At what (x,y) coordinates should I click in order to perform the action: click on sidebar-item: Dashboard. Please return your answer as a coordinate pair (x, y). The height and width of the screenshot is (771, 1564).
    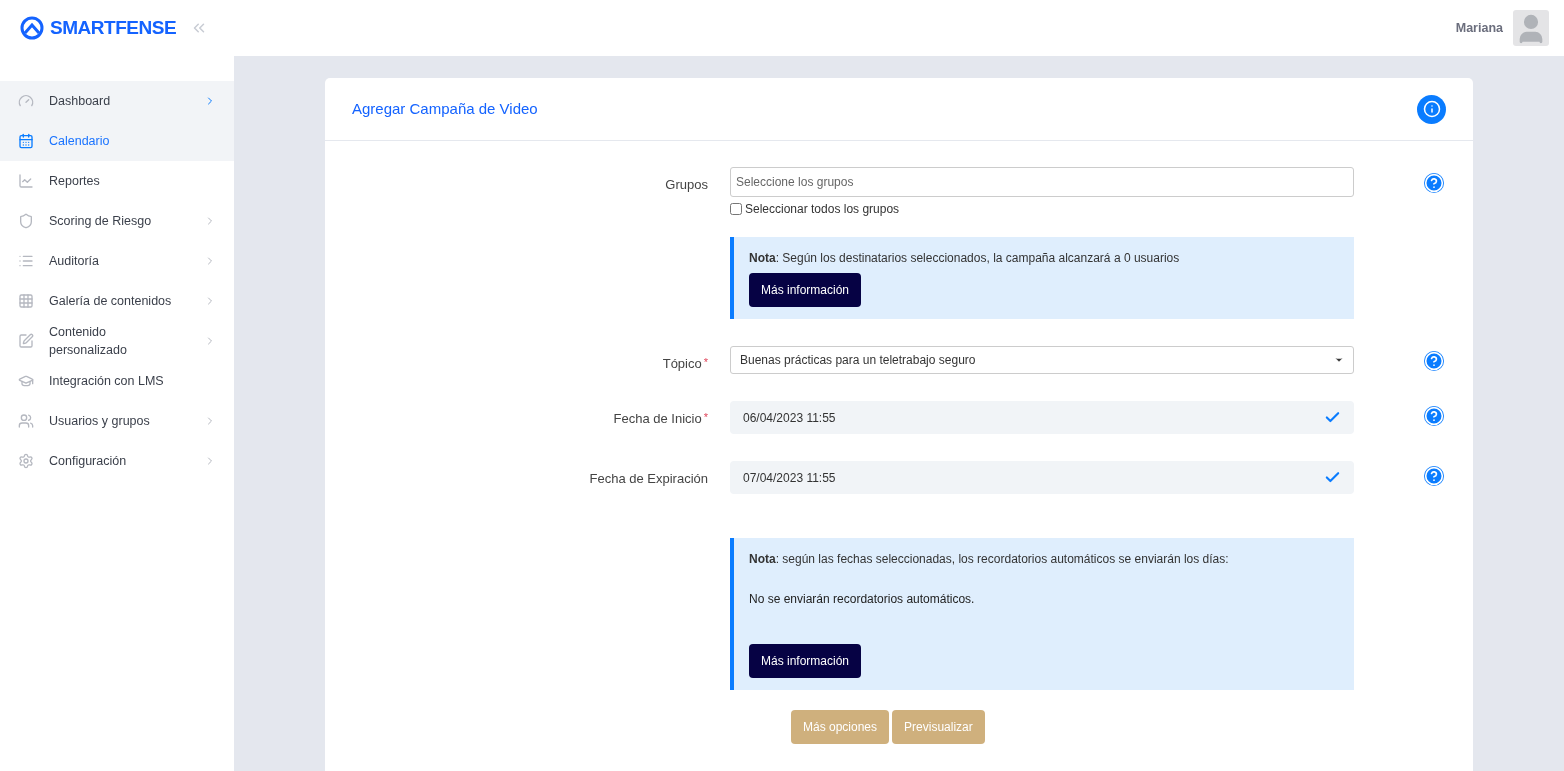
    Looking at the image, I should click on (117, 101).